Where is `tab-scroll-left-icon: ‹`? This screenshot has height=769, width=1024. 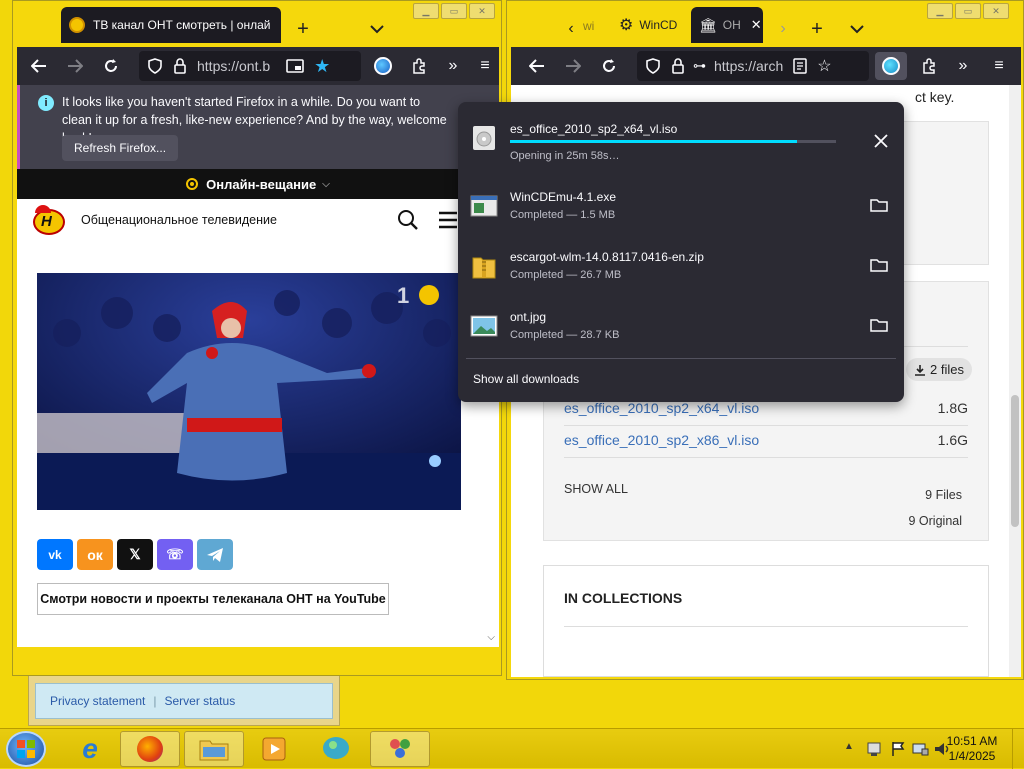 tab-scroll-left-icon: ‹ is located at coordinates (571, 29).